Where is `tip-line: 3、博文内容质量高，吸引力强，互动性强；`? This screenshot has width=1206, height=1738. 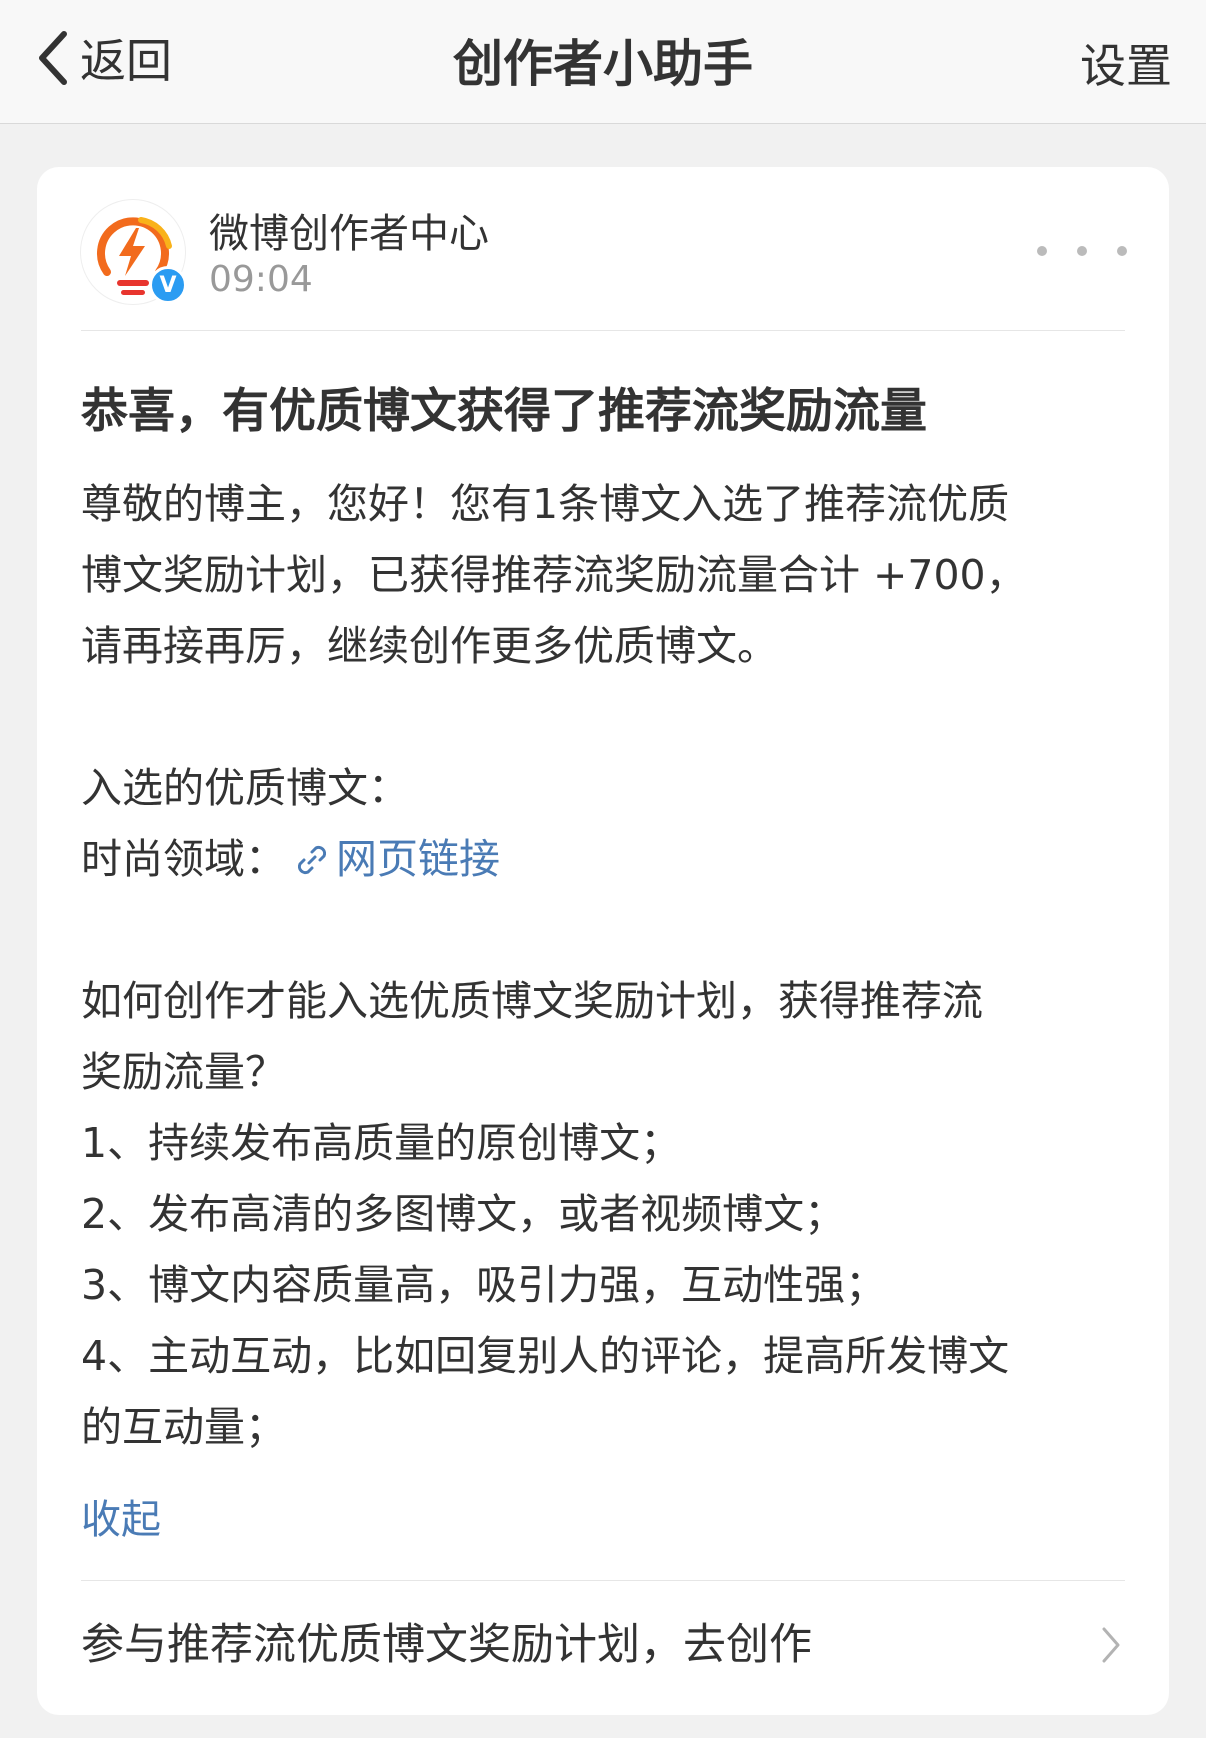
tip-line: 3、博文内容质量高，吸引力强，互动性强； is located at coordinates (484, 1285).